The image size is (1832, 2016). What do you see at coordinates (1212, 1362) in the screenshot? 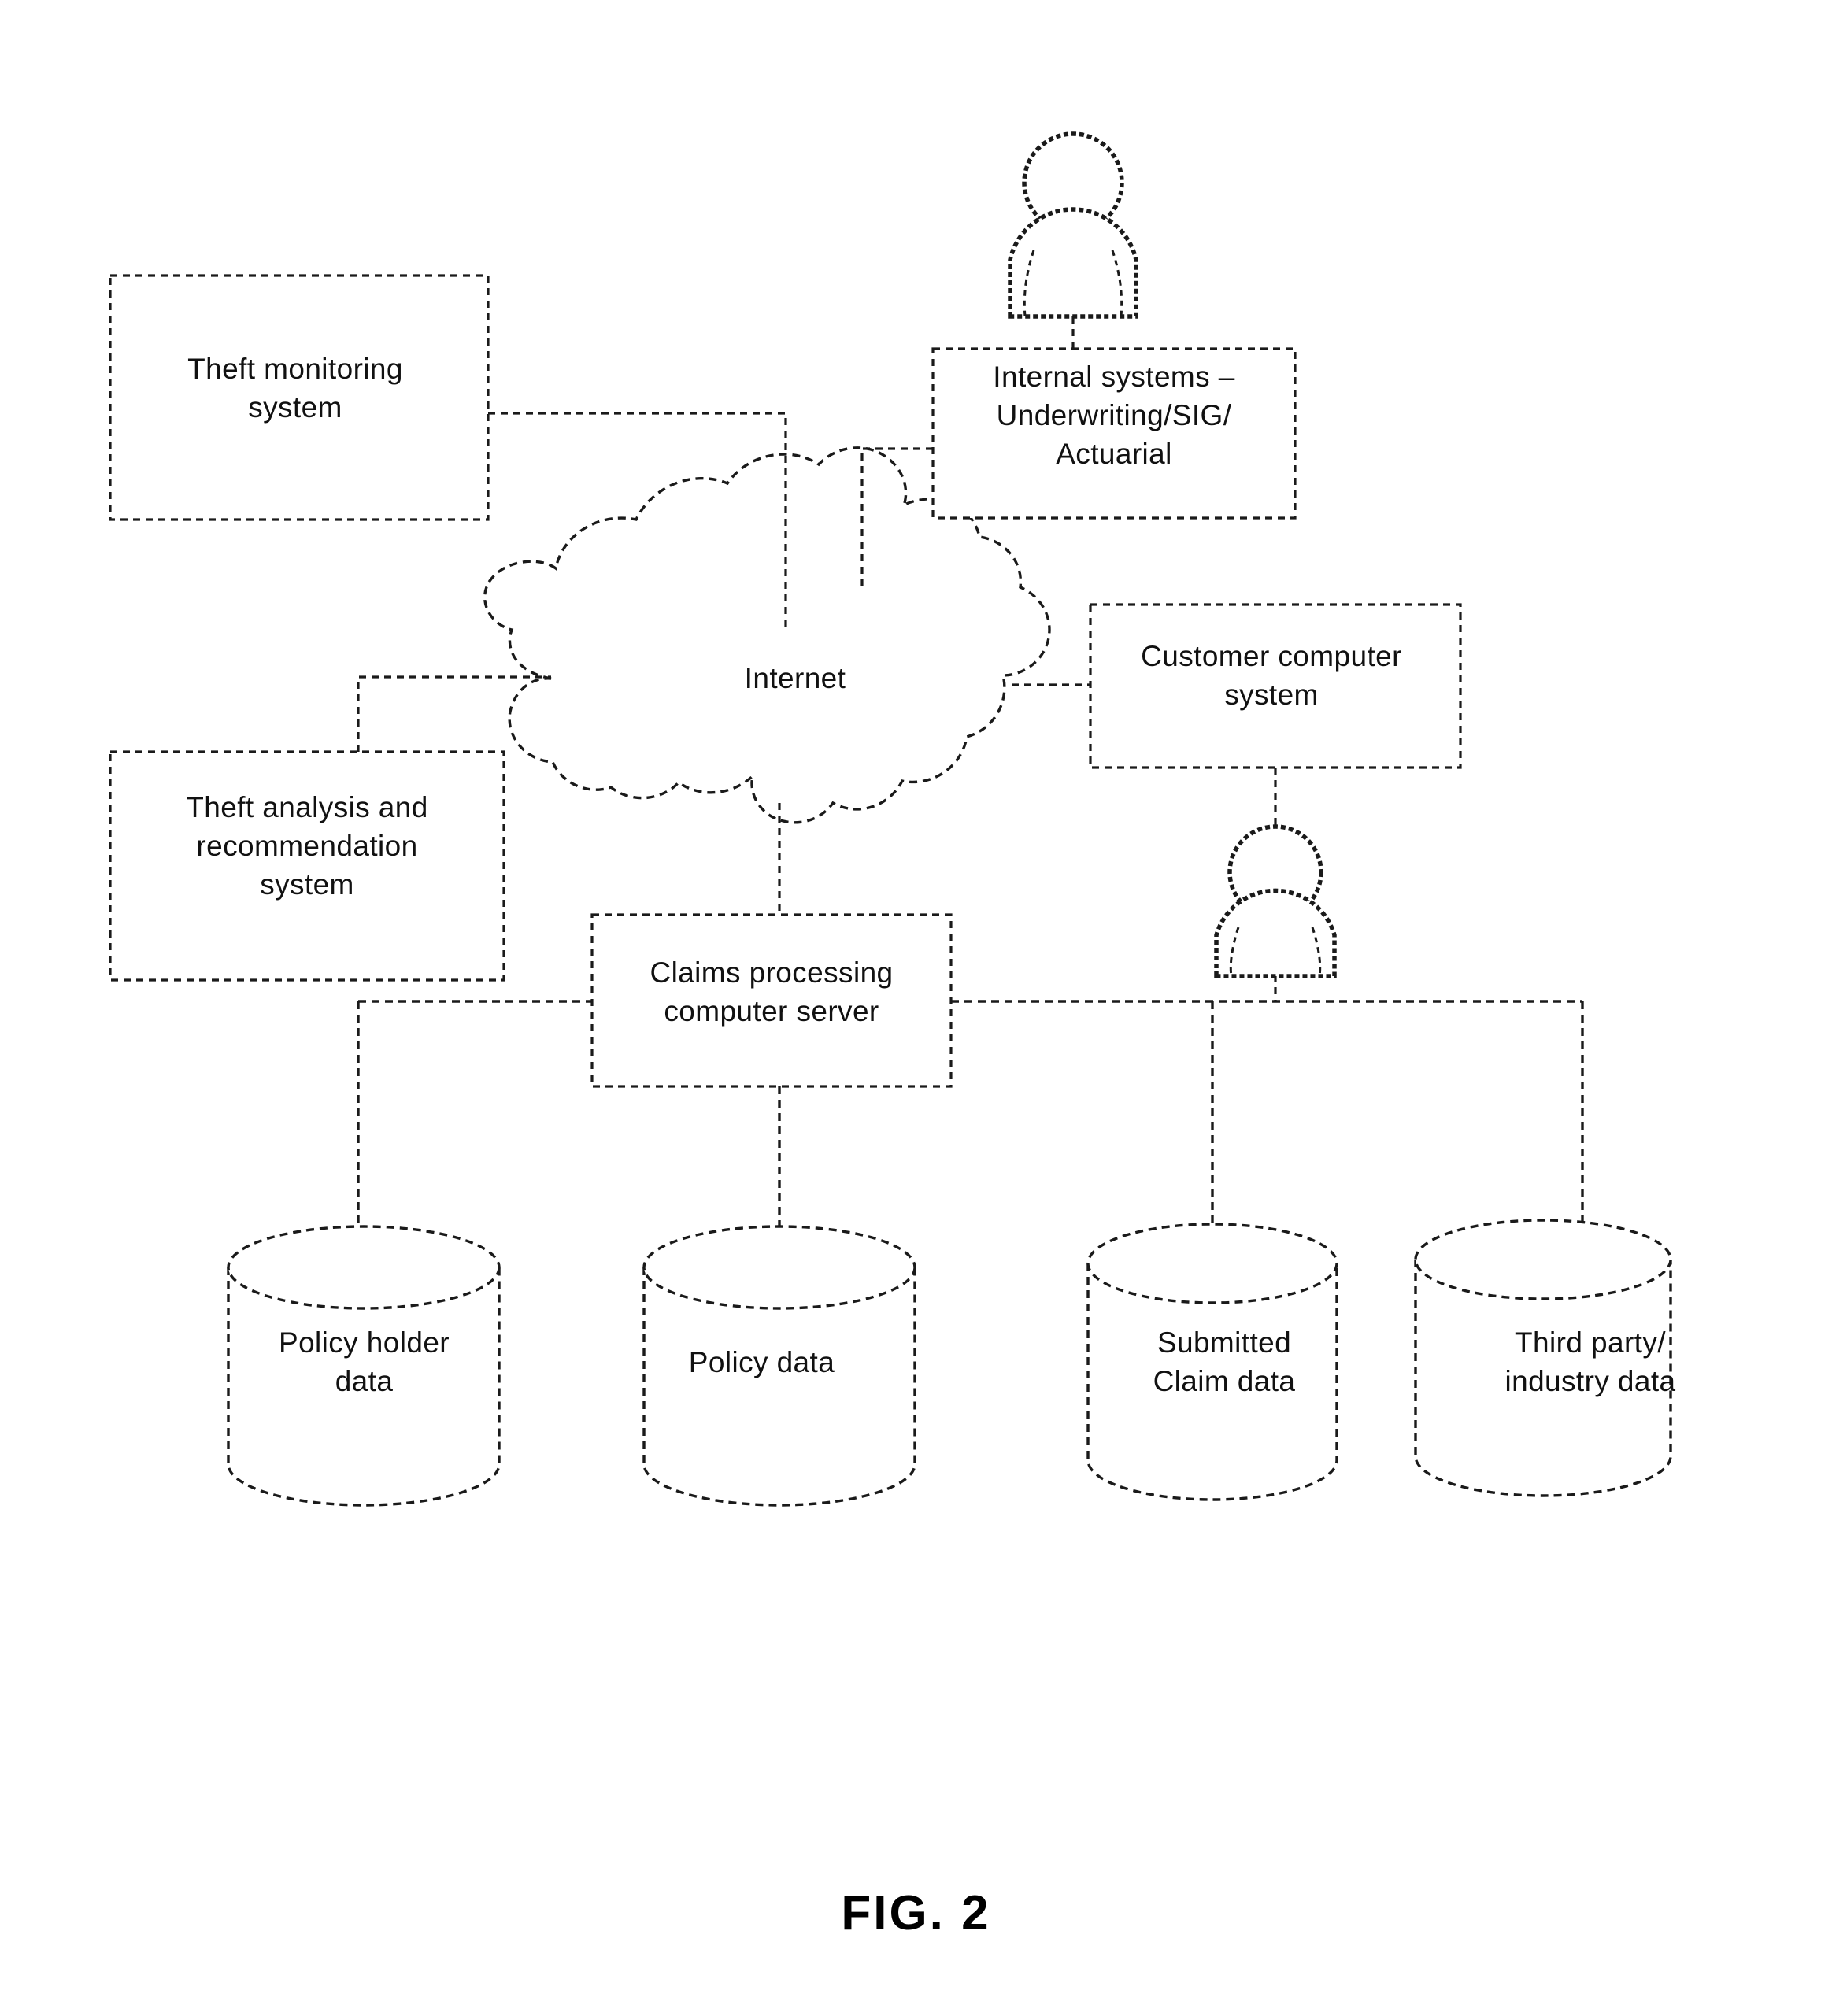
I see `submitted-claim-data-cylinder` at bounding box center [1212, 1362].